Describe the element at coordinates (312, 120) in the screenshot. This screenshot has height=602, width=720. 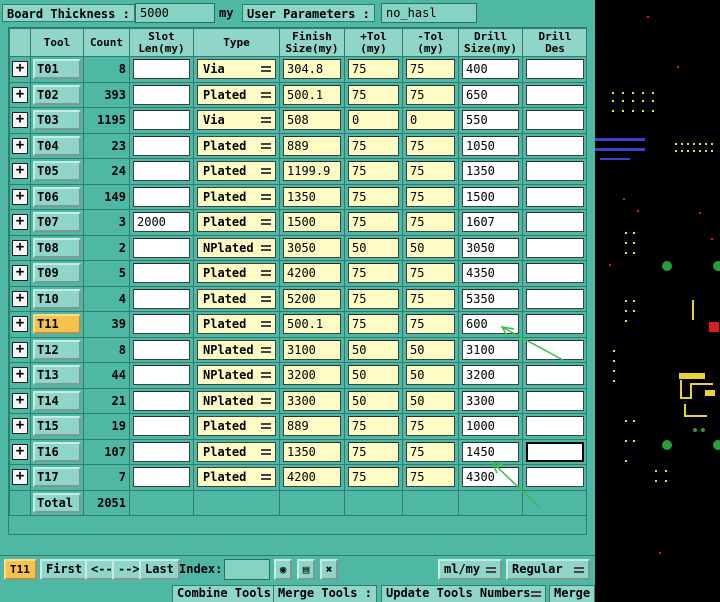
I see `finish-size-input: 508` at that location.